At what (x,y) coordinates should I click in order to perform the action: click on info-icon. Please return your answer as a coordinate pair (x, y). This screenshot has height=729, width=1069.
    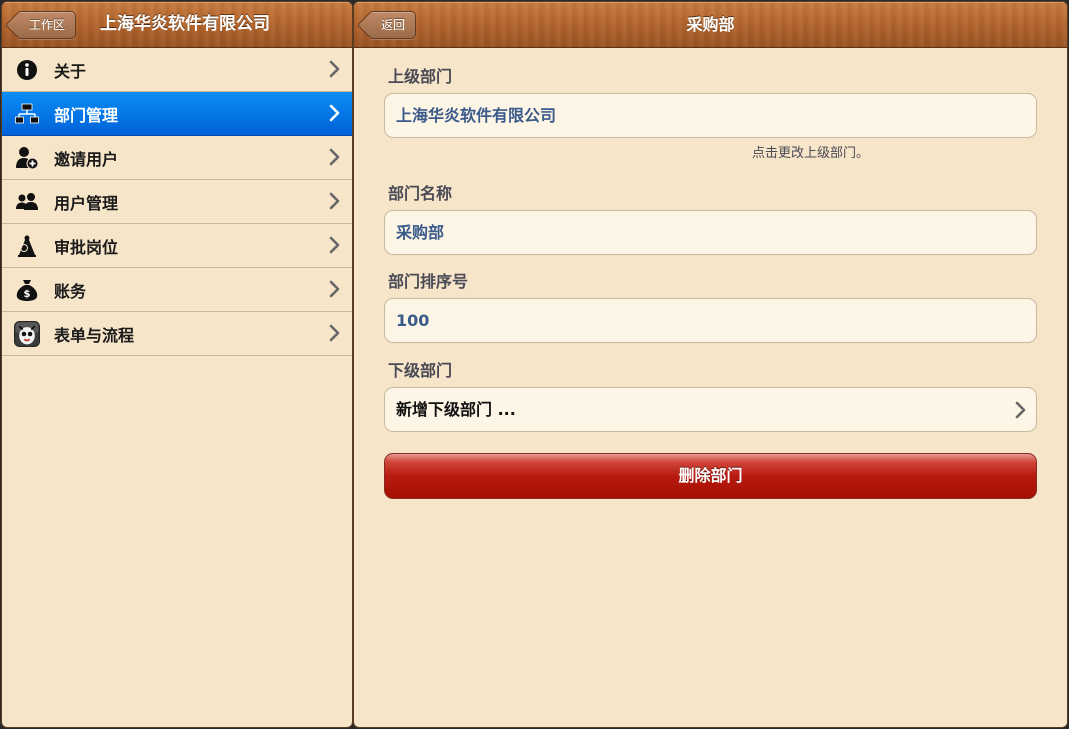
    Looking at the image, I should click on (27, 70).